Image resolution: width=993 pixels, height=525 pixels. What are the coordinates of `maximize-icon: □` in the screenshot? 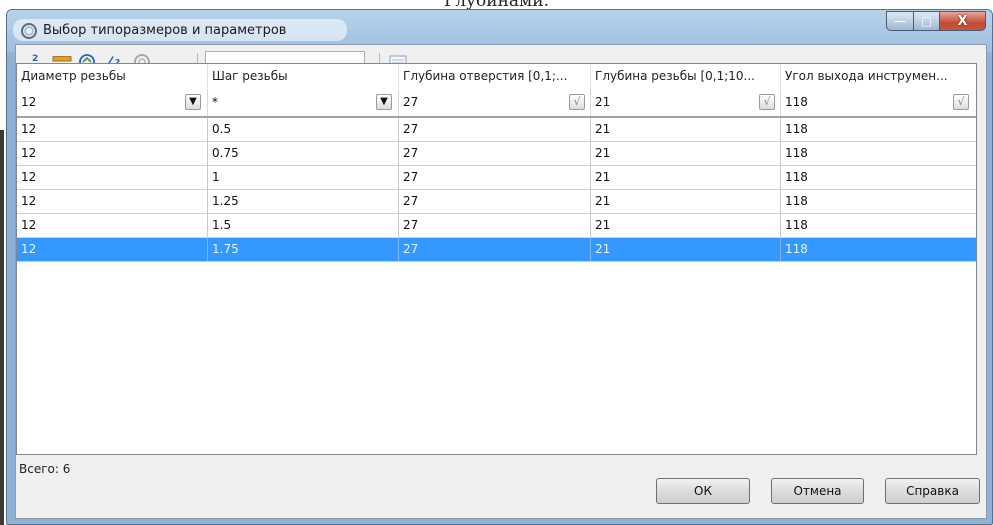 It's located at (926, 21).